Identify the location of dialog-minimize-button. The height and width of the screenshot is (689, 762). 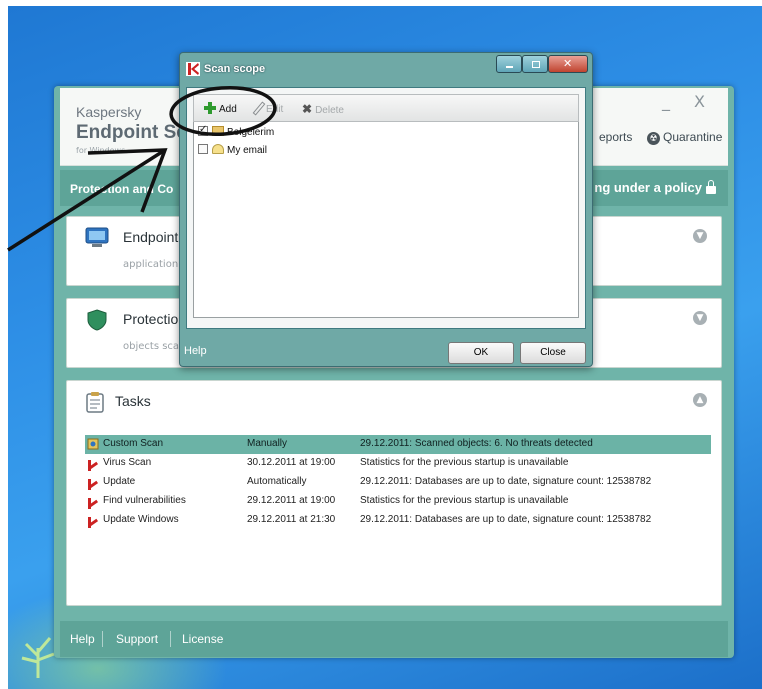
(509, 64).